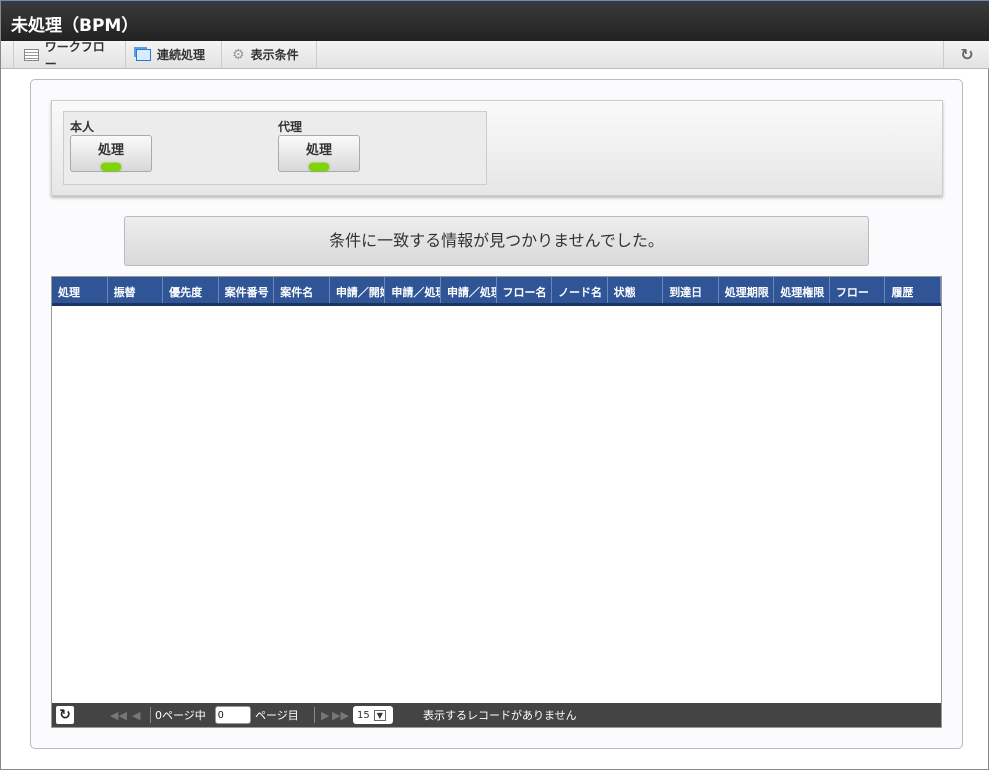 This screenshot has width=989, height=770. Describe the element at coordinates (136, 715) in the screenshot. I see `prev-page-button: ◀` at that location.